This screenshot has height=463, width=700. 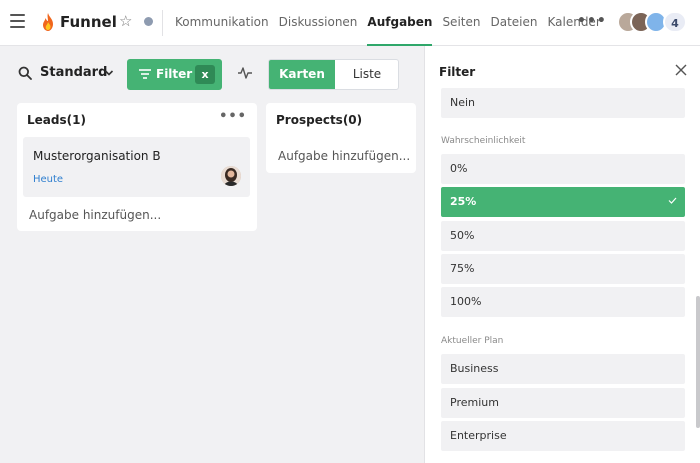 I want to click on project-title: Funnel, so click(x=88, y=22).